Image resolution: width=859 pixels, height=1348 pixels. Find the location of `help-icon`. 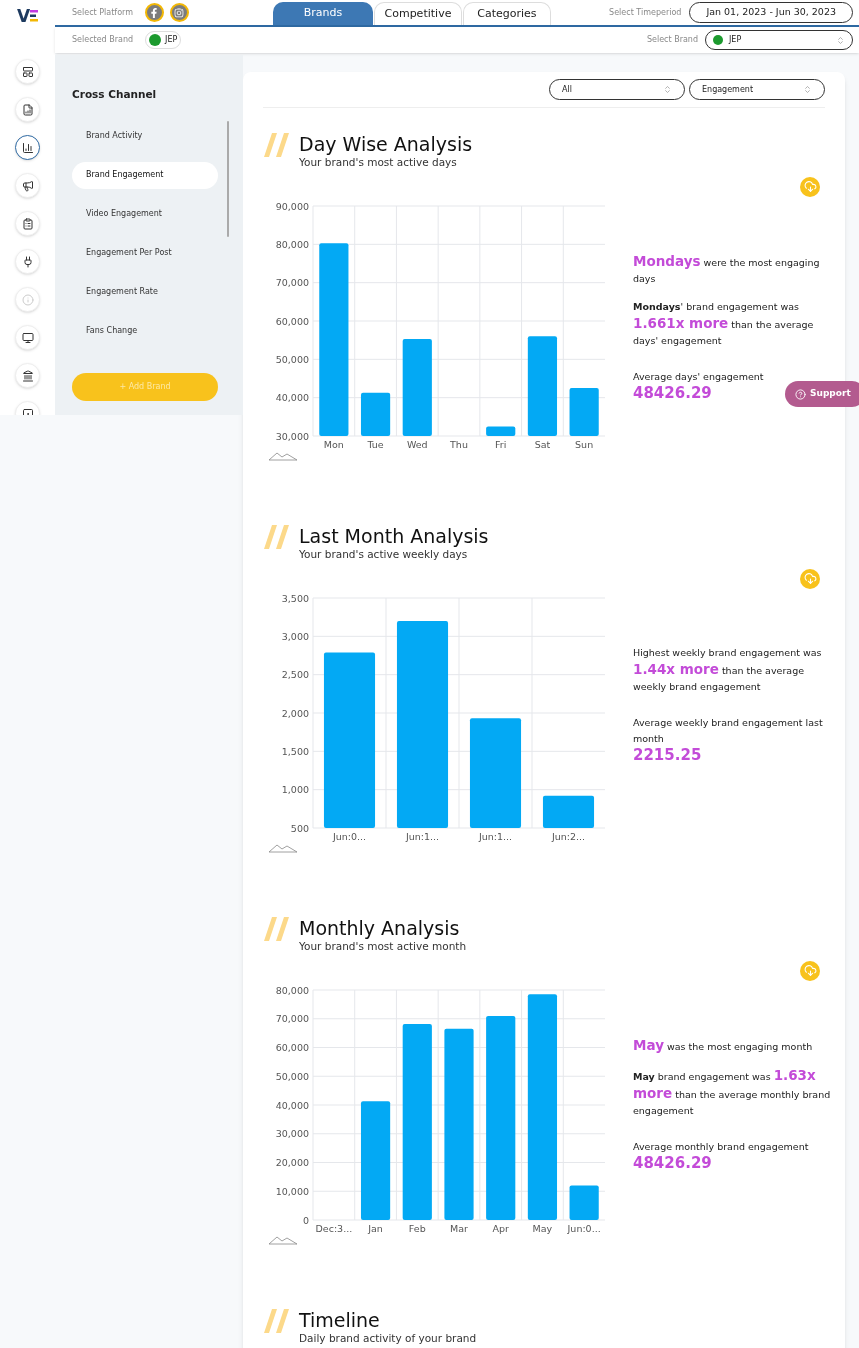

help-icon is located at coordinates (800, 394).